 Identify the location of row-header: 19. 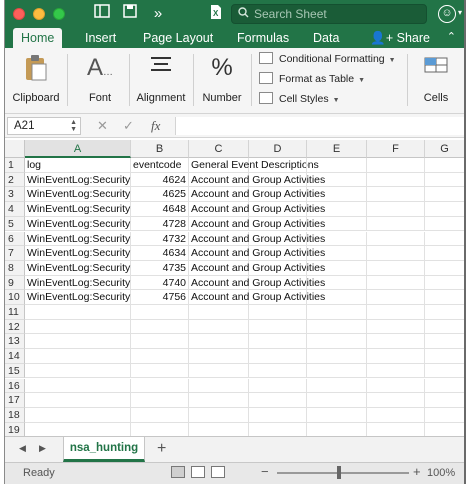
(15, 429).